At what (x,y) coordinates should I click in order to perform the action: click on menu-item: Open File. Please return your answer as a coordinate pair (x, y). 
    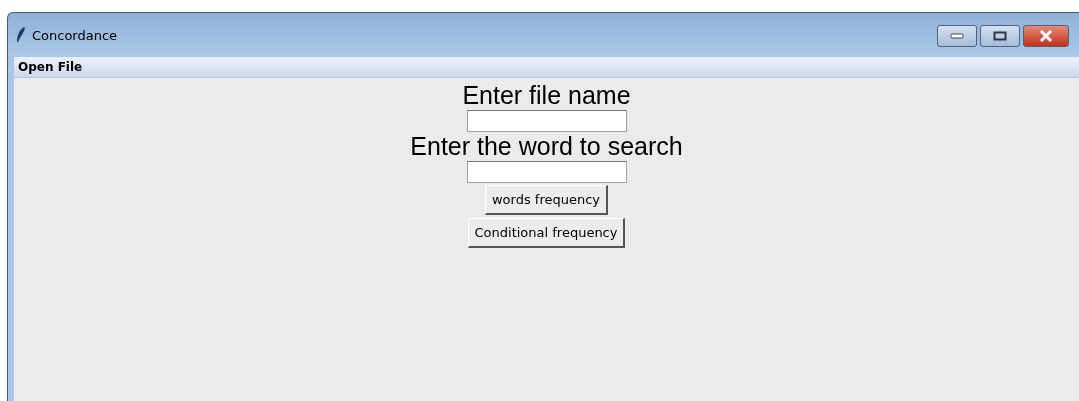
    Looking at the image, I should click on (50, 67).